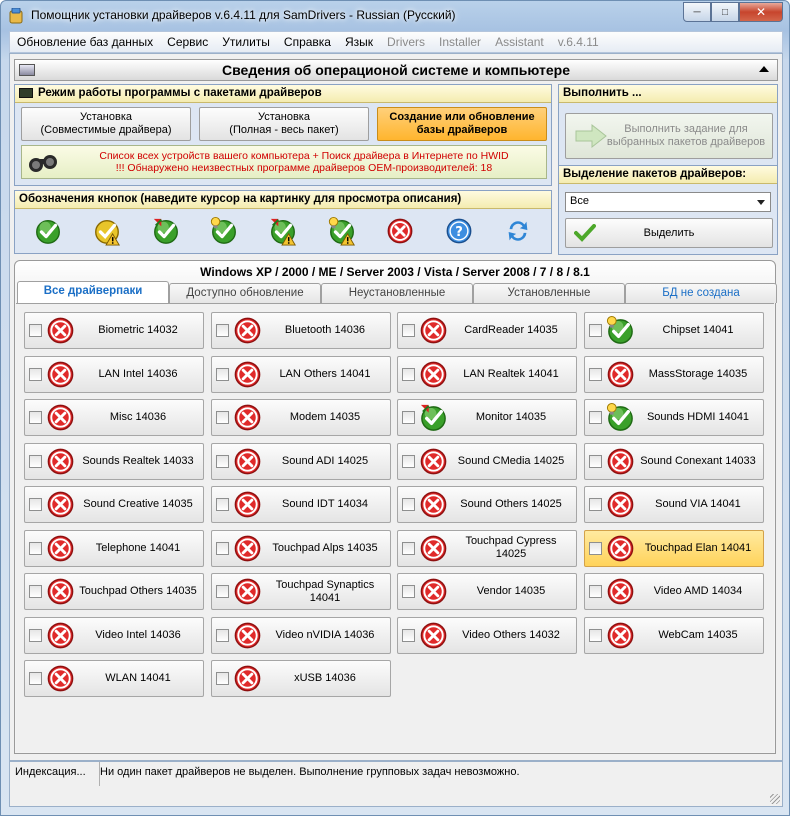 The image size is (790, 816). I want to click on driverpack-item: LAN Intel 14036, so click(114, 374).